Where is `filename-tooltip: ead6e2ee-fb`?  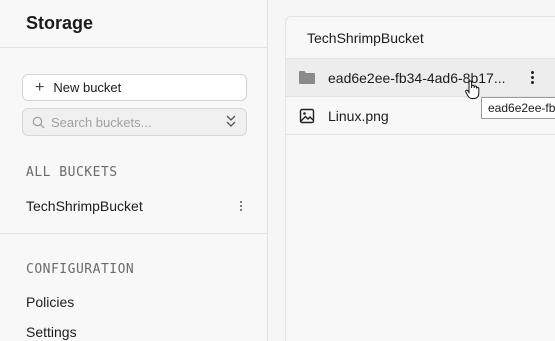
filename-tooltip: ead6e2ee-fb is located at coordinates (518, 108).